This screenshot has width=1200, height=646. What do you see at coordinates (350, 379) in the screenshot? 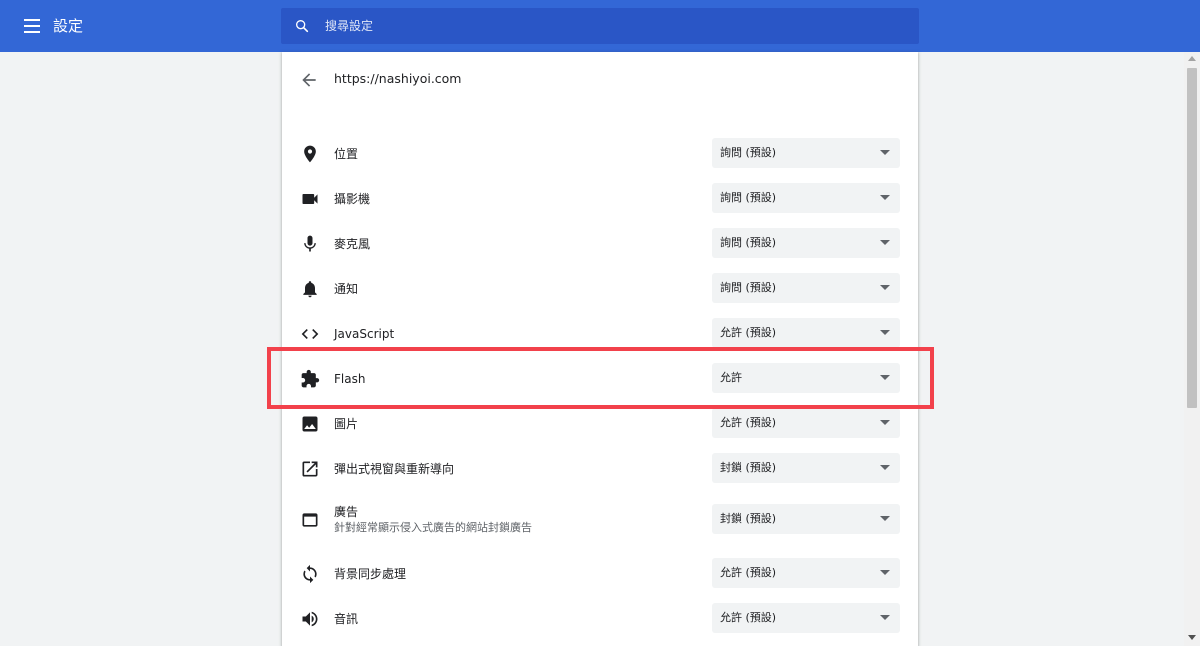
I see `permission-label: Flash` at bounding box center [350, 379].